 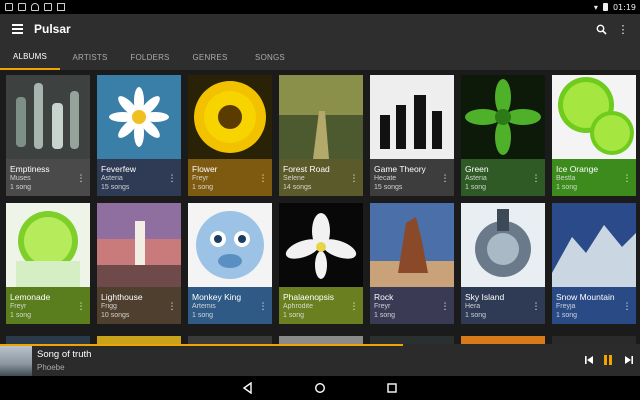 I want to click on album-card: Forest Road Selene 14 songs ⋮, so click(x=321, y=135).